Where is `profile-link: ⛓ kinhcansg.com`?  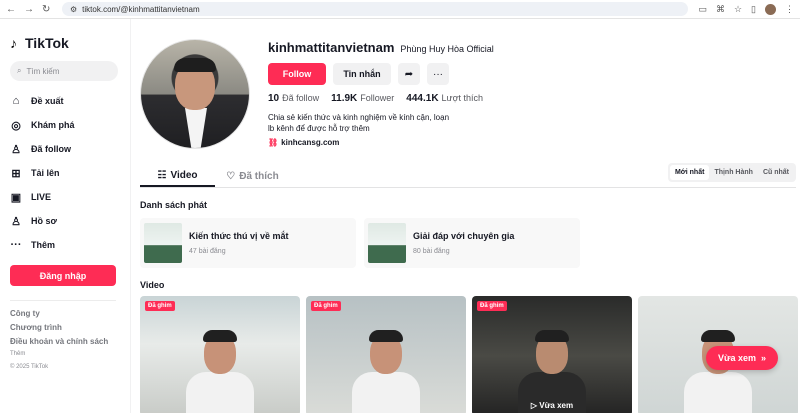 profile-link: ⛓ kinhcansg.com is located at coordinates (381, 142).